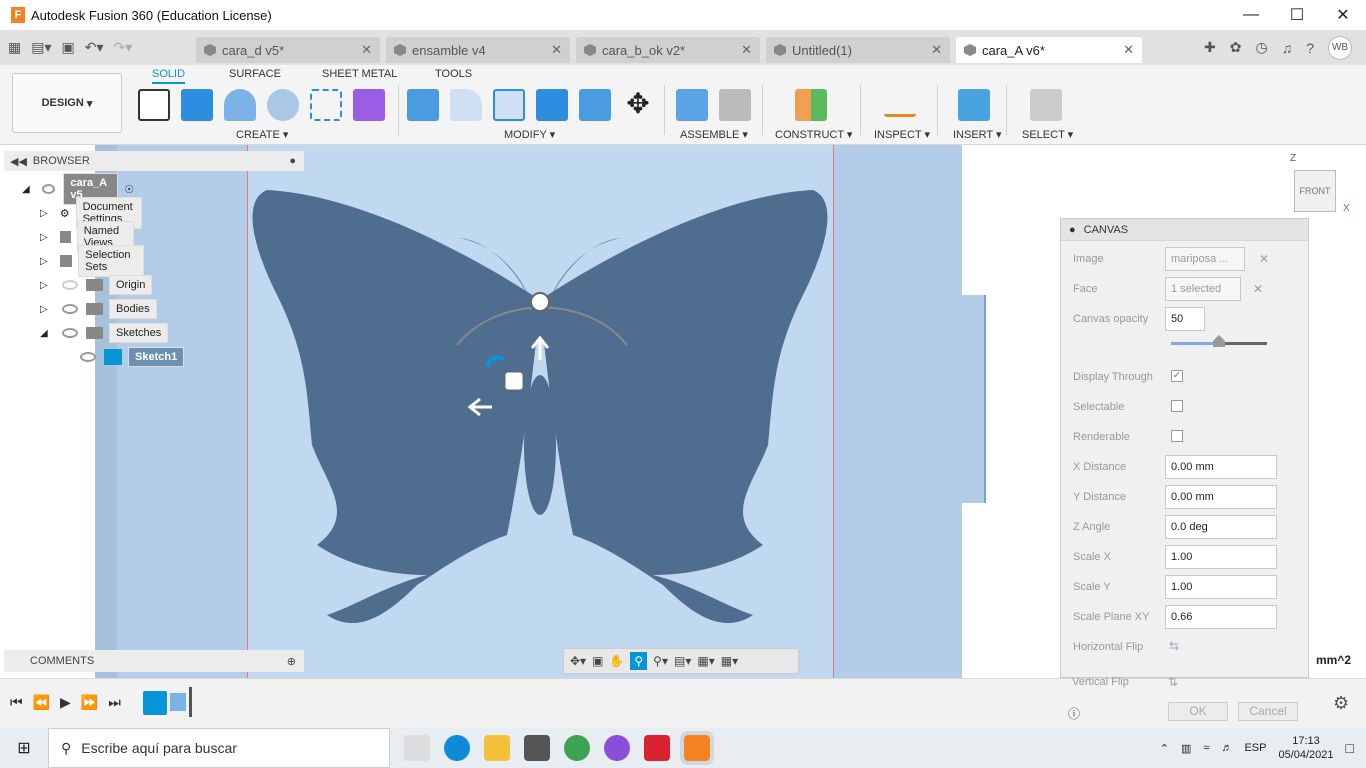 Image resolution: width=1366 pixels, height=768 pixels. What do you see at coordinates (255, 74) in the screenshot?
I see `tab-surface: SURFACE` at bounding box center [255, 74].